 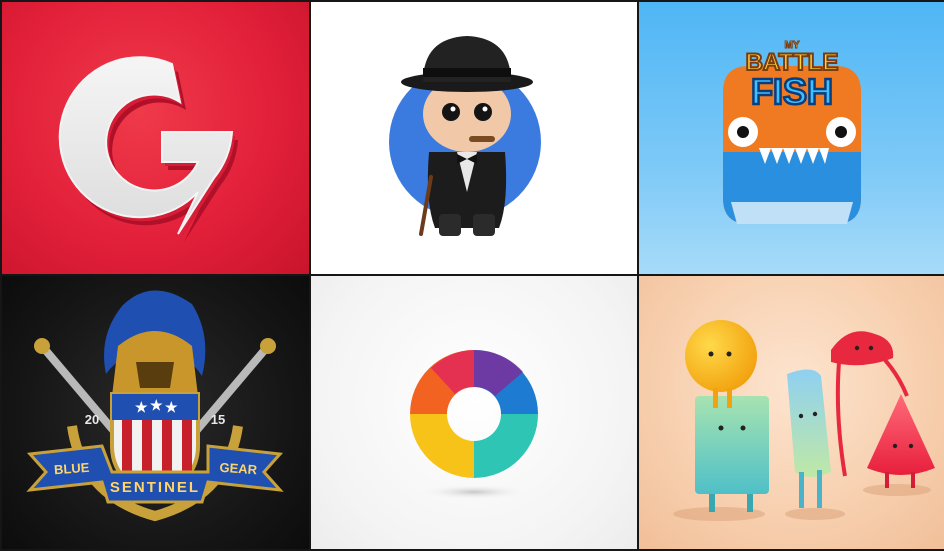 What do you see at coordinates (238, 469) in the screenshot?
I see `crest-ribbon-right: GEAR` at bounding box center [238, 469].